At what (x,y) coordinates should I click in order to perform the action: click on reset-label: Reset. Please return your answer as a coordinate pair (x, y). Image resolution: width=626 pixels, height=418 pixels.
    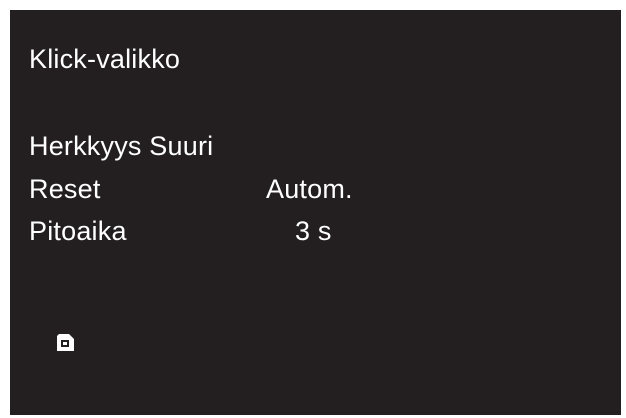
    Looking at the image, I should click on (65, 189).